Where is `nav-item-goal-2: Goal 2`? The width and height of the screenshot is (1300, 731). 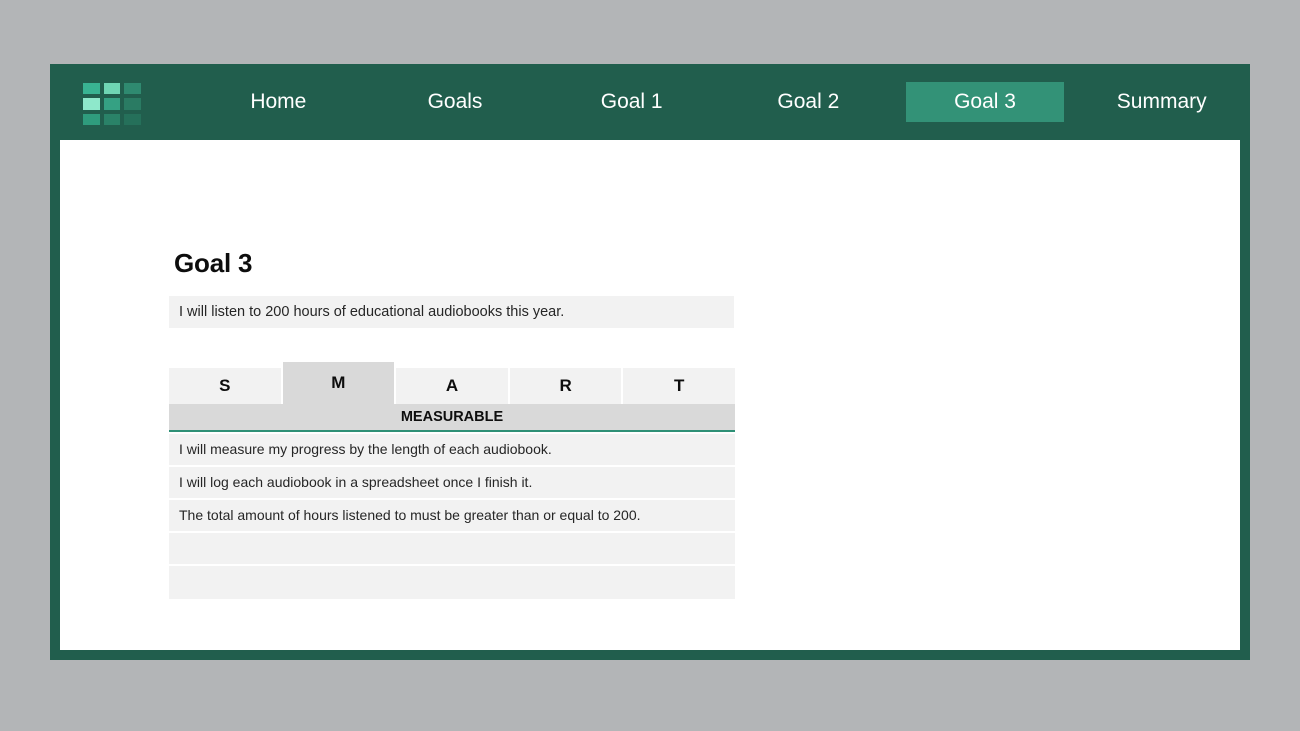 nav-item-goal-2: Goal 2 is located at coordinates (808, 102).